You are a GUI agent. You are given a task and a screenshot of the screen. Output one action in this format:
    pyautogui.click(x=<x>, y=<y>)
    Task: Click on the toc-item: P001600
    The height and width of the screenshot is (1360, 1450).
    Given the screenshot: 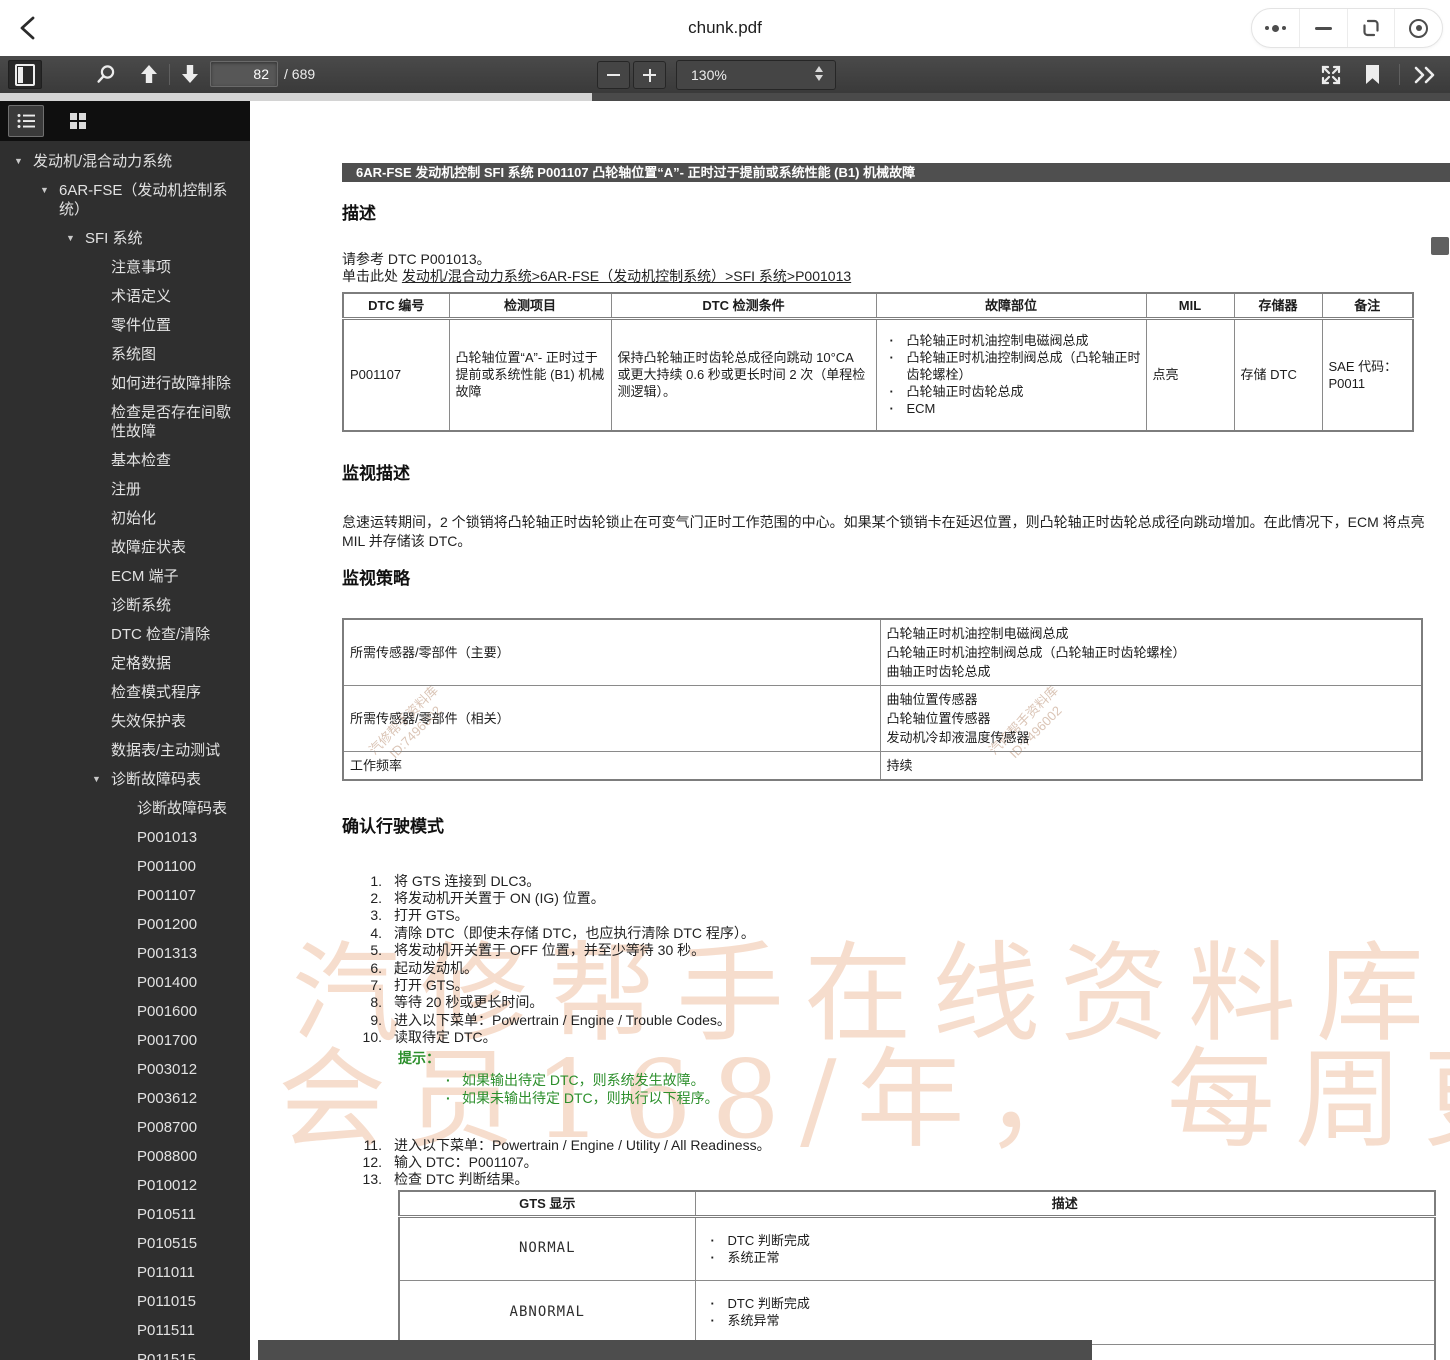 What is the action you would take?
    pyautogui.click(x=125, y=1011)
    